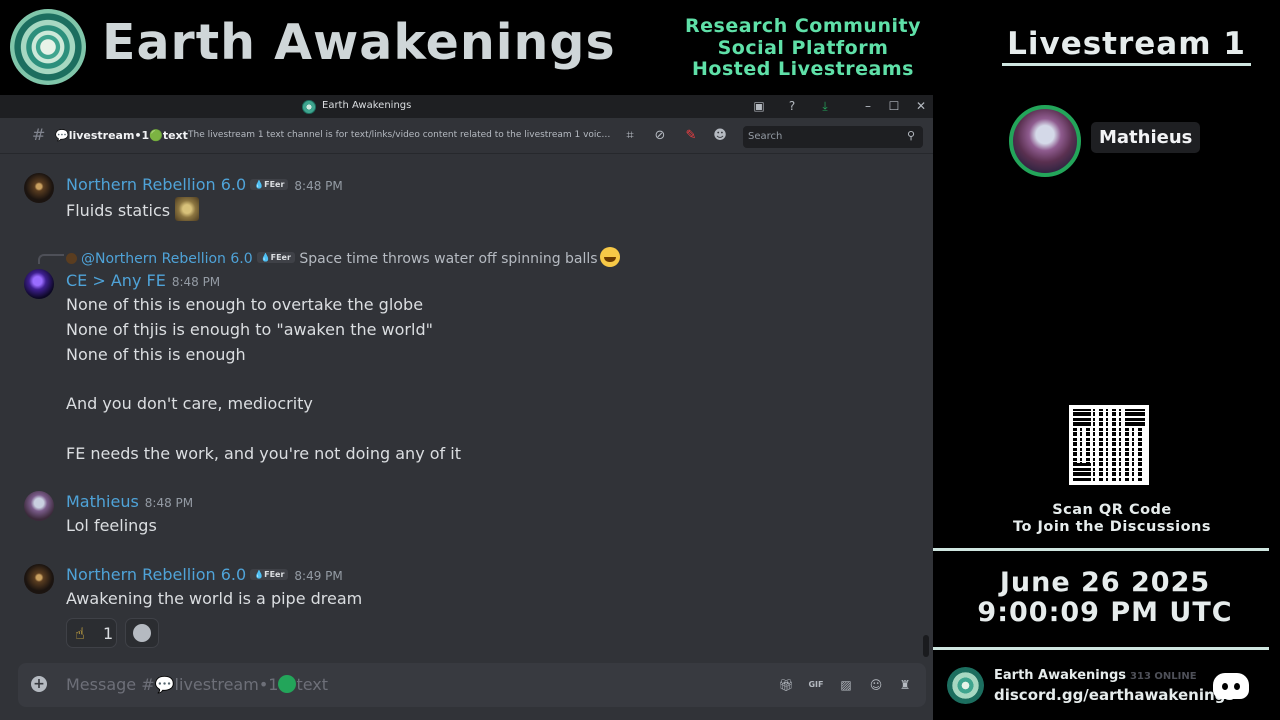  I want to click on message-input-placeholder: Message #💬livestream•1 text, so click(197, 684).